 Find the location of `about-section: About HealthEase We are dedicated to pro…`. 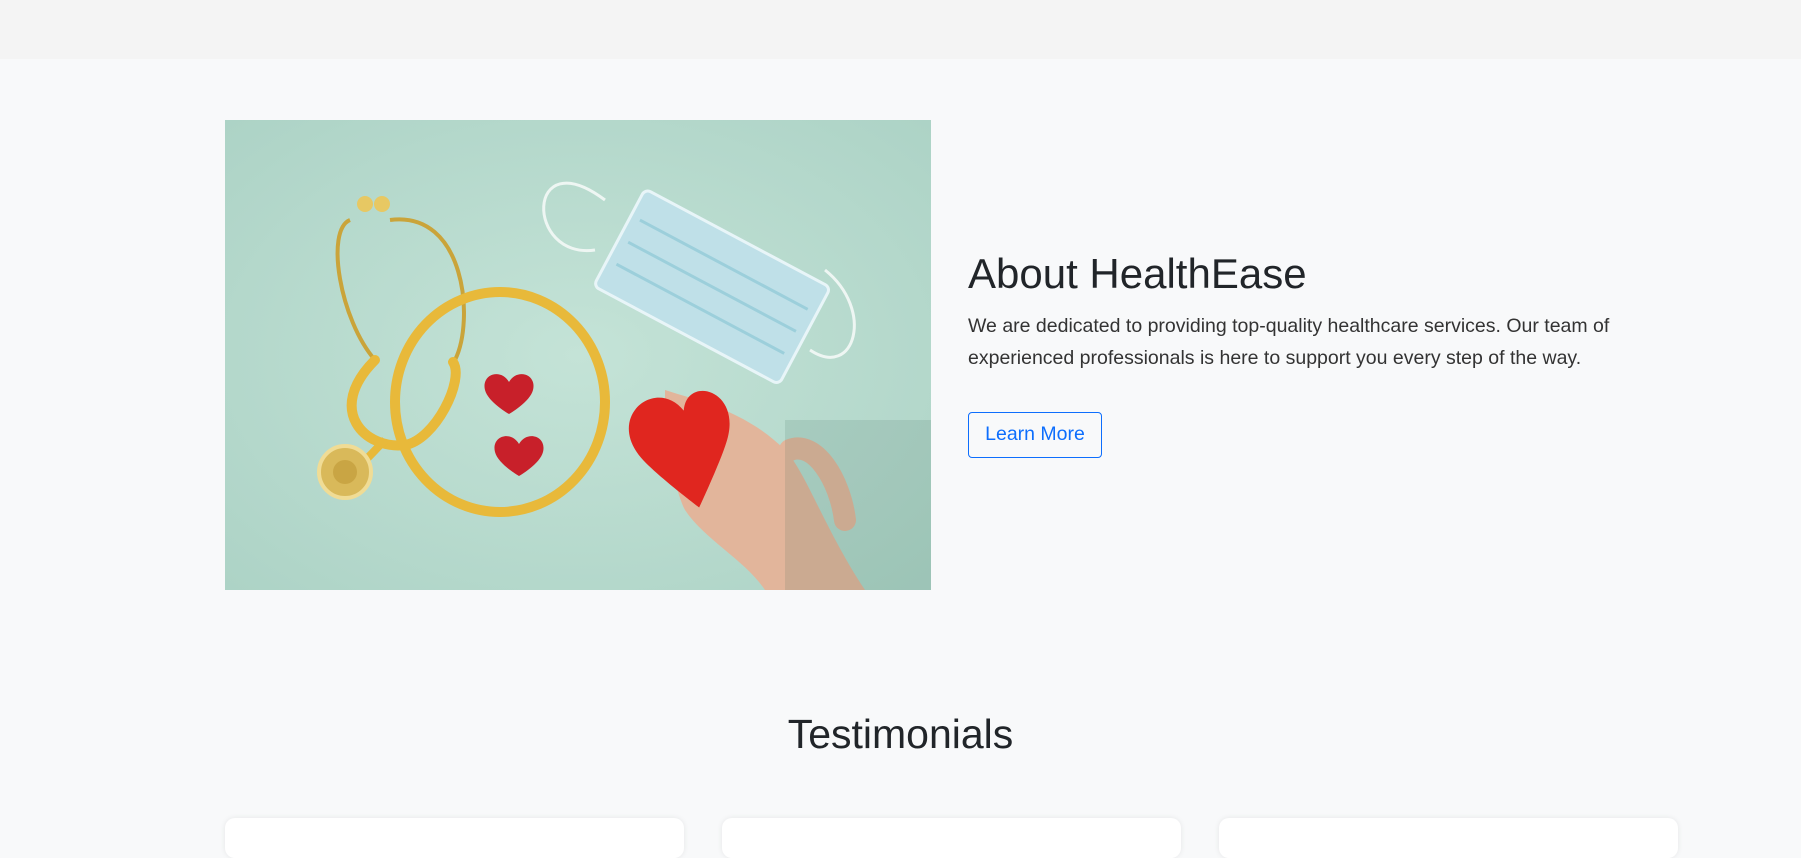

about-section: About HealthEase We are dedicated to pro… is located at coordinates (1308, 353).